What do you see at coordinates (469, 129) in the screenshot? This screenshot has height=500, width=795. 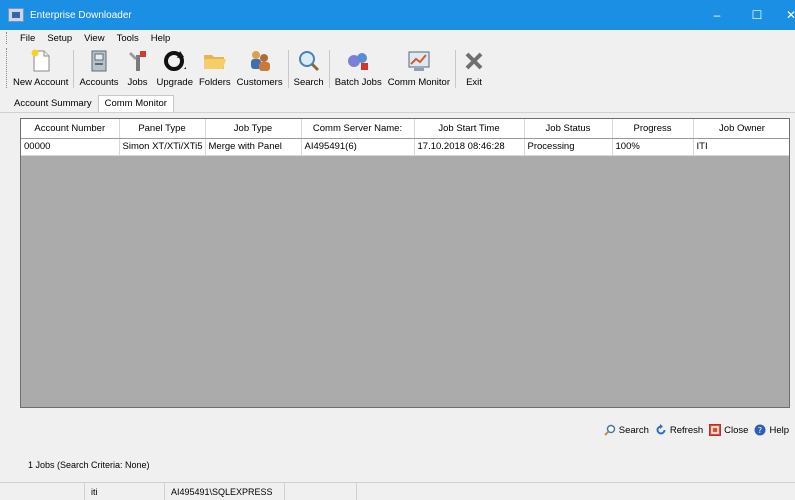 I see `column-header-job-start-time: Job Start Time` at bounding box center [469, 129].